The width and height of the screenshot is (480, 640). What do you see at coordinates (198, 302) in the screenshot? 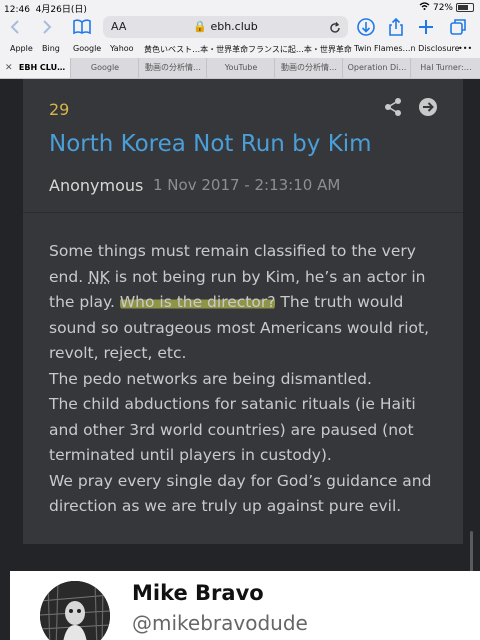
I see `highlighted-text: Who is the director?` at bounding box center [198, 302].